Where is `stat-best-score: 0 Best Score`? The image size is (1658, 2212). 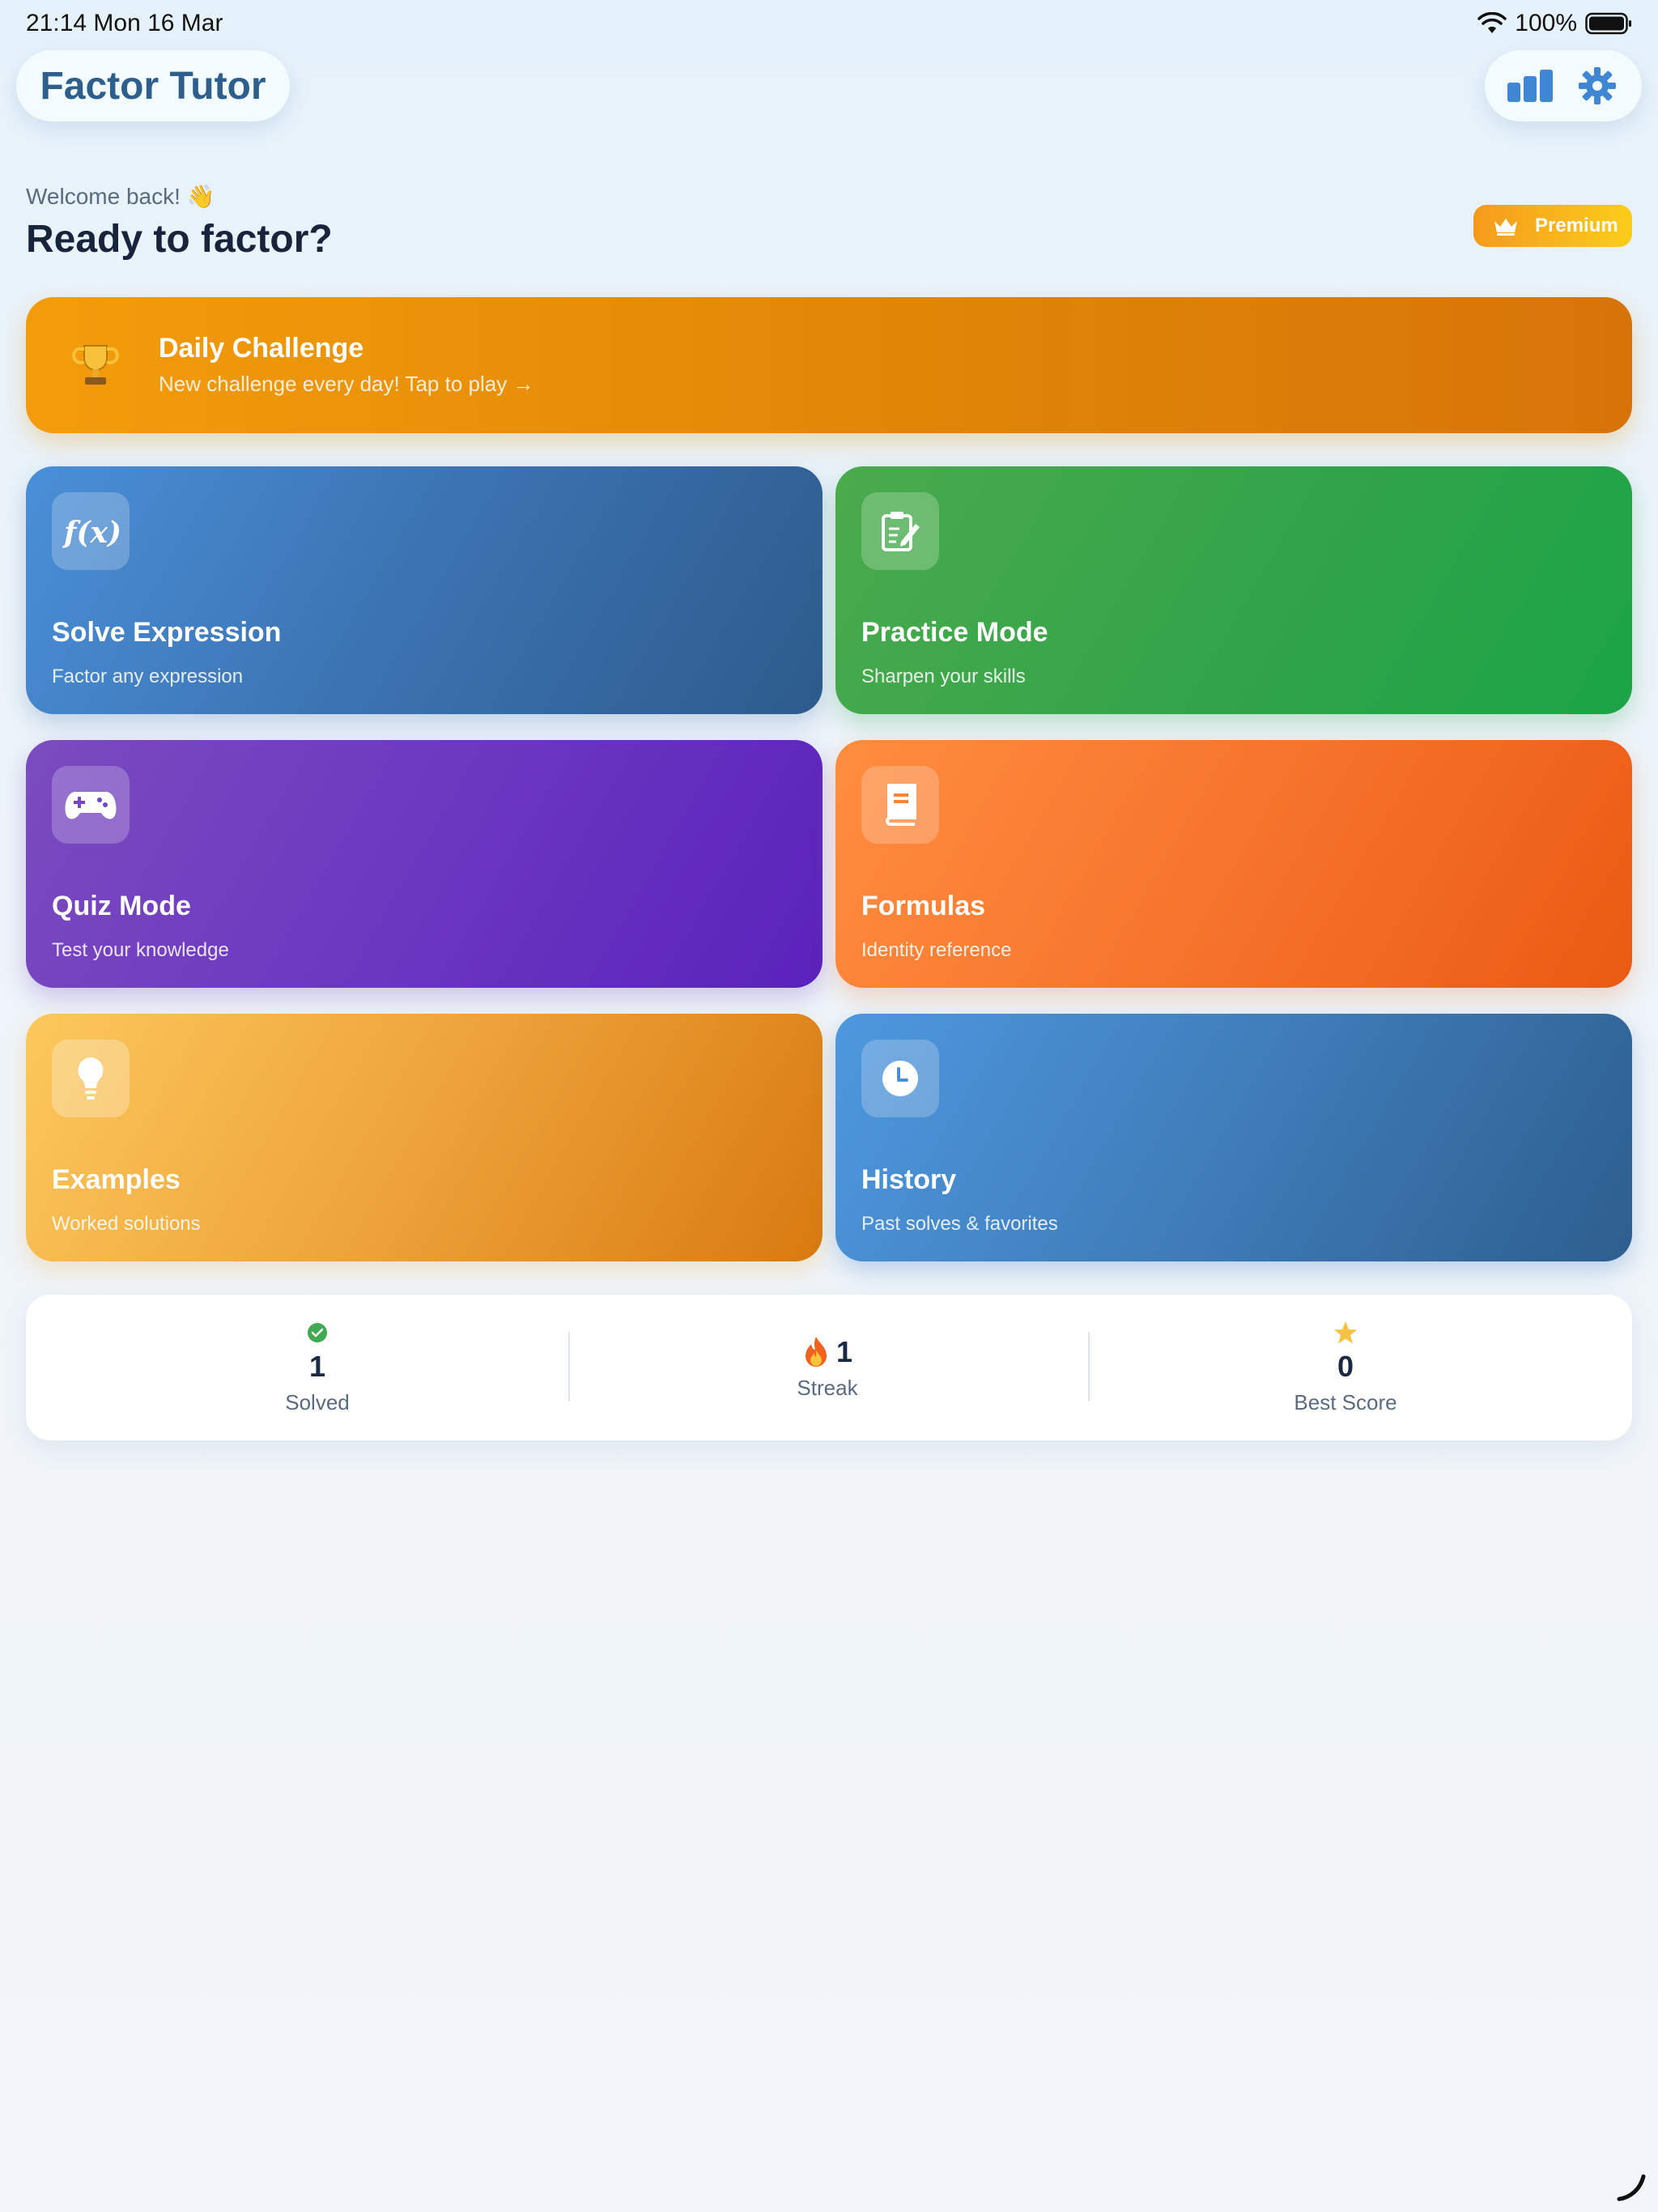 stat-best-score: 0 Best Score is located at coordinates (1345, 1368).